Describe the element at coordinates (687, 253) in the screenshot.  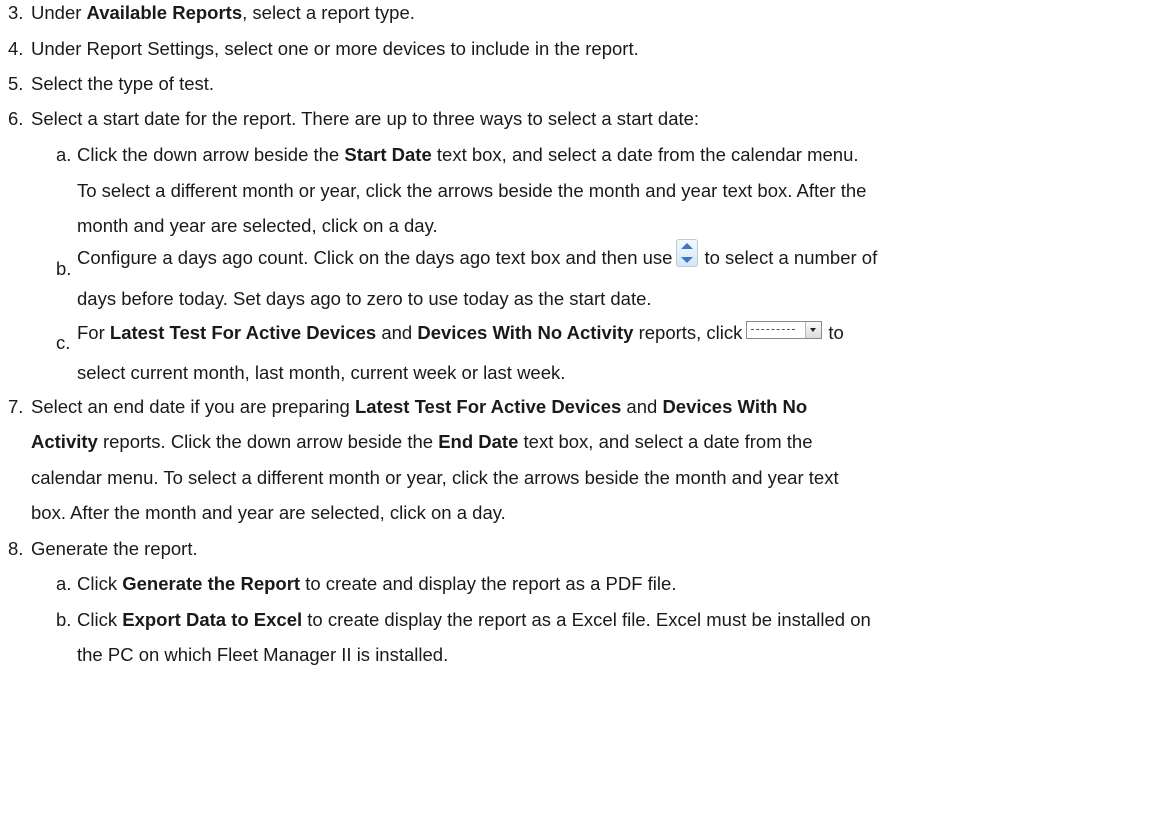
I see `spin-arrows-icon` at that location.